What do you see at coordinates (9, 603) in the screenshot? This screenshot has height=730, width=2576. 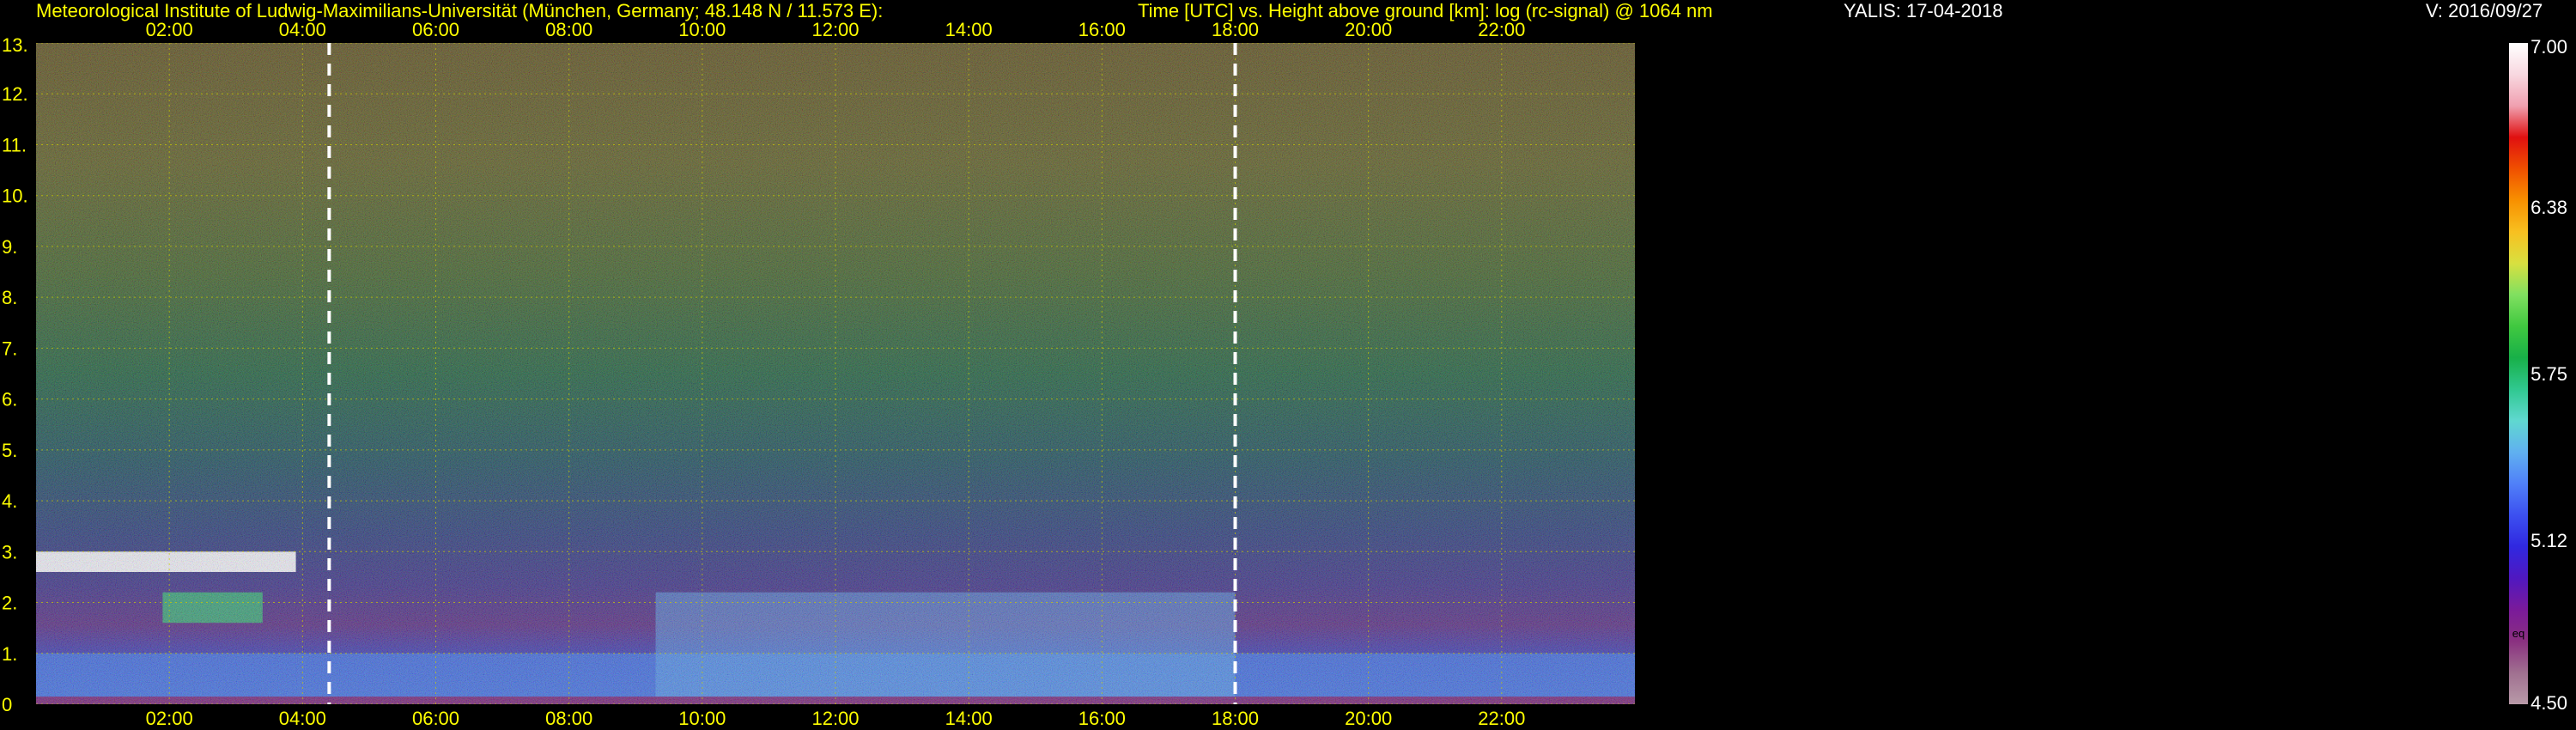 I see `y-tick-label: 2.` at bounding box center [9, 603].